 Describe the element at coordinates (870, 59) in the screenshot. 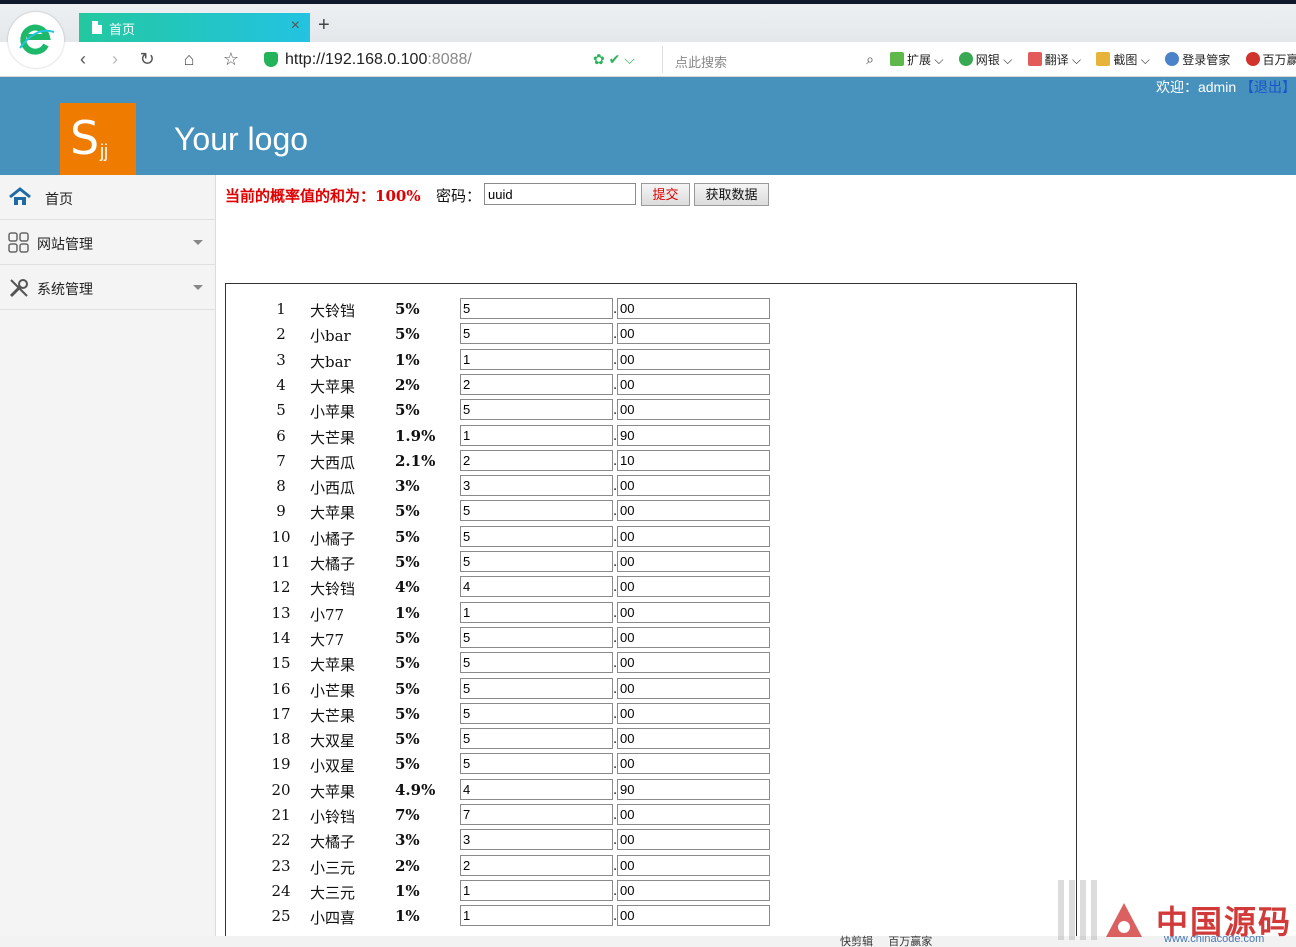

I see `search-icon: ⌕` at that location.